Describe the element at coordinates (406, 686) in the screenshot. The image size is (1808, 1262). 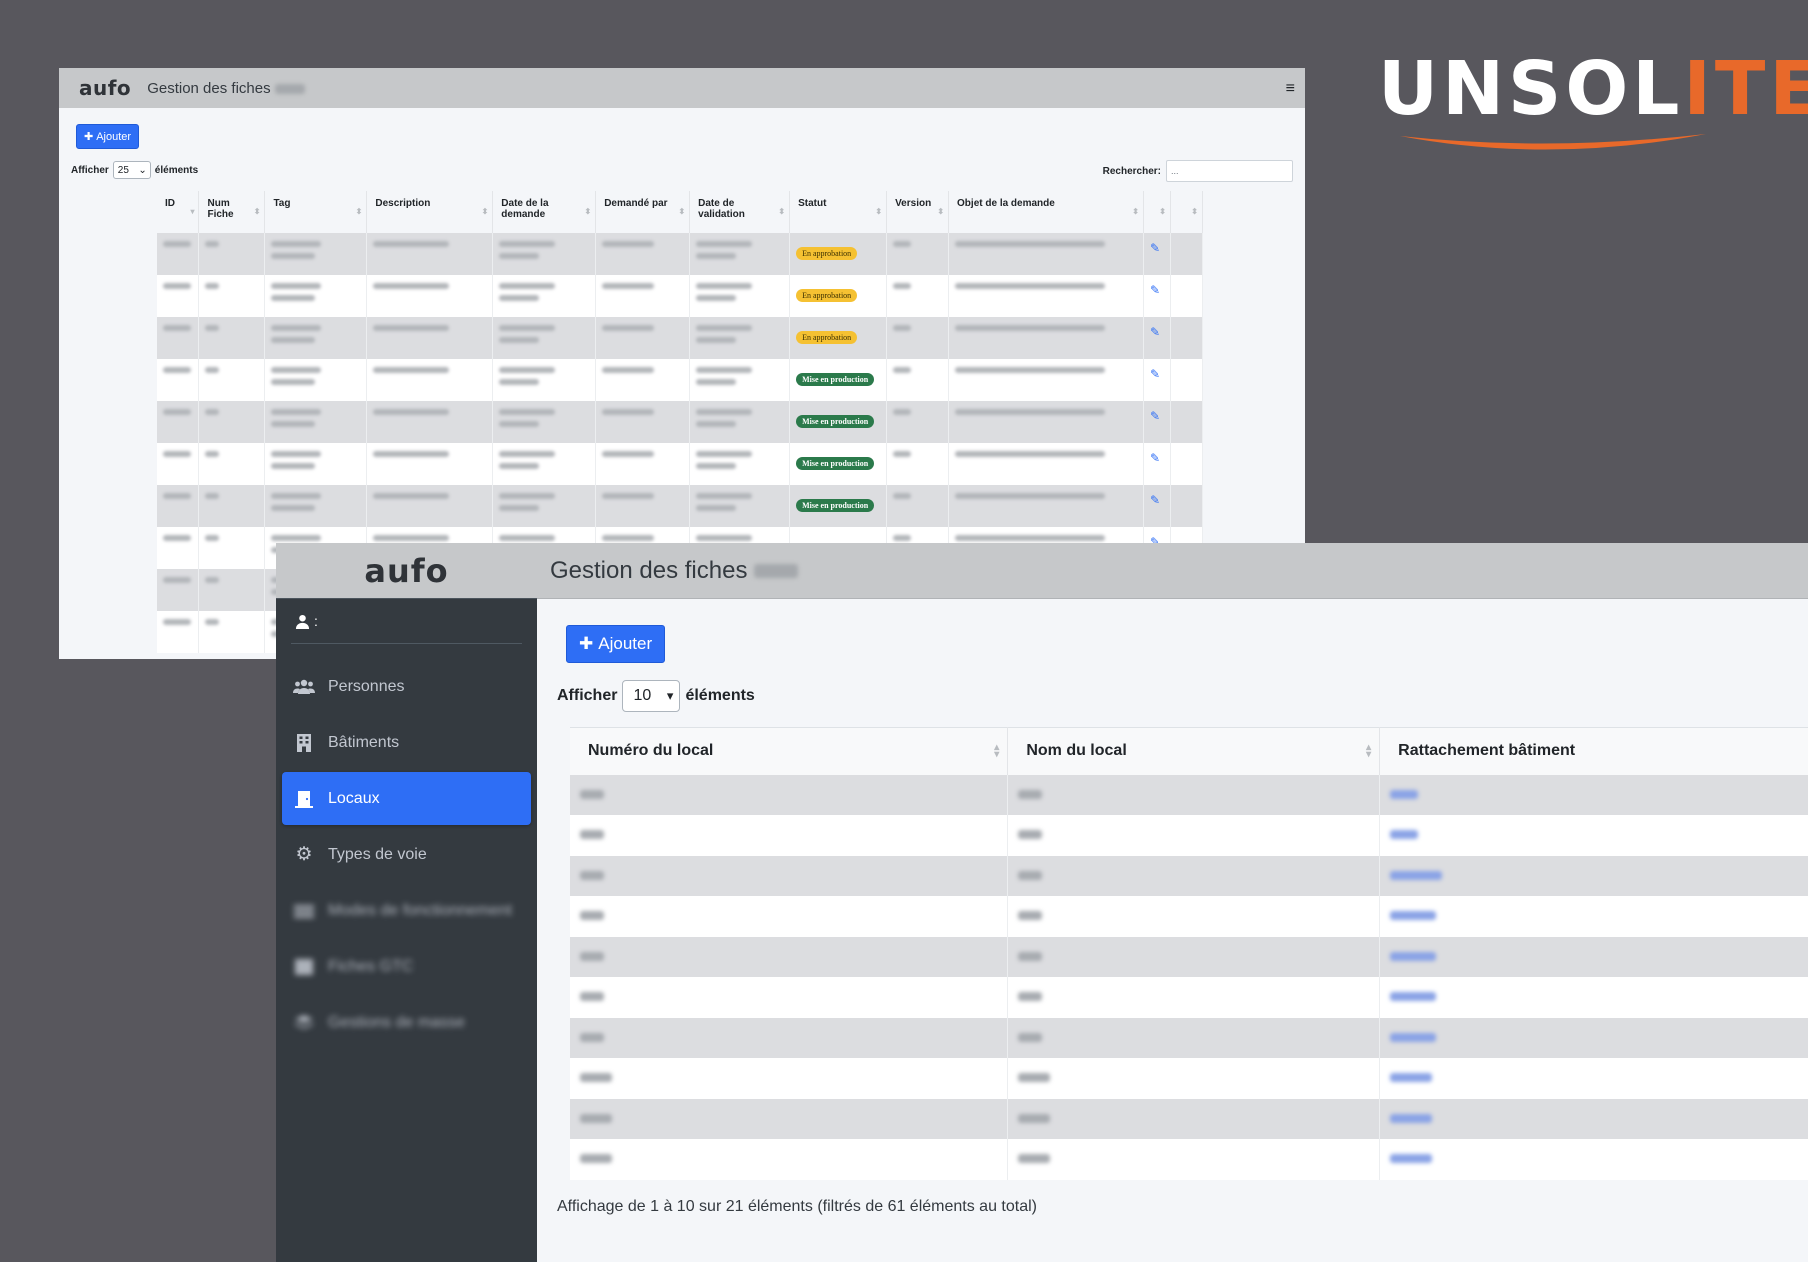
I see `sidebar-item-personnes: Personnes` at that location.